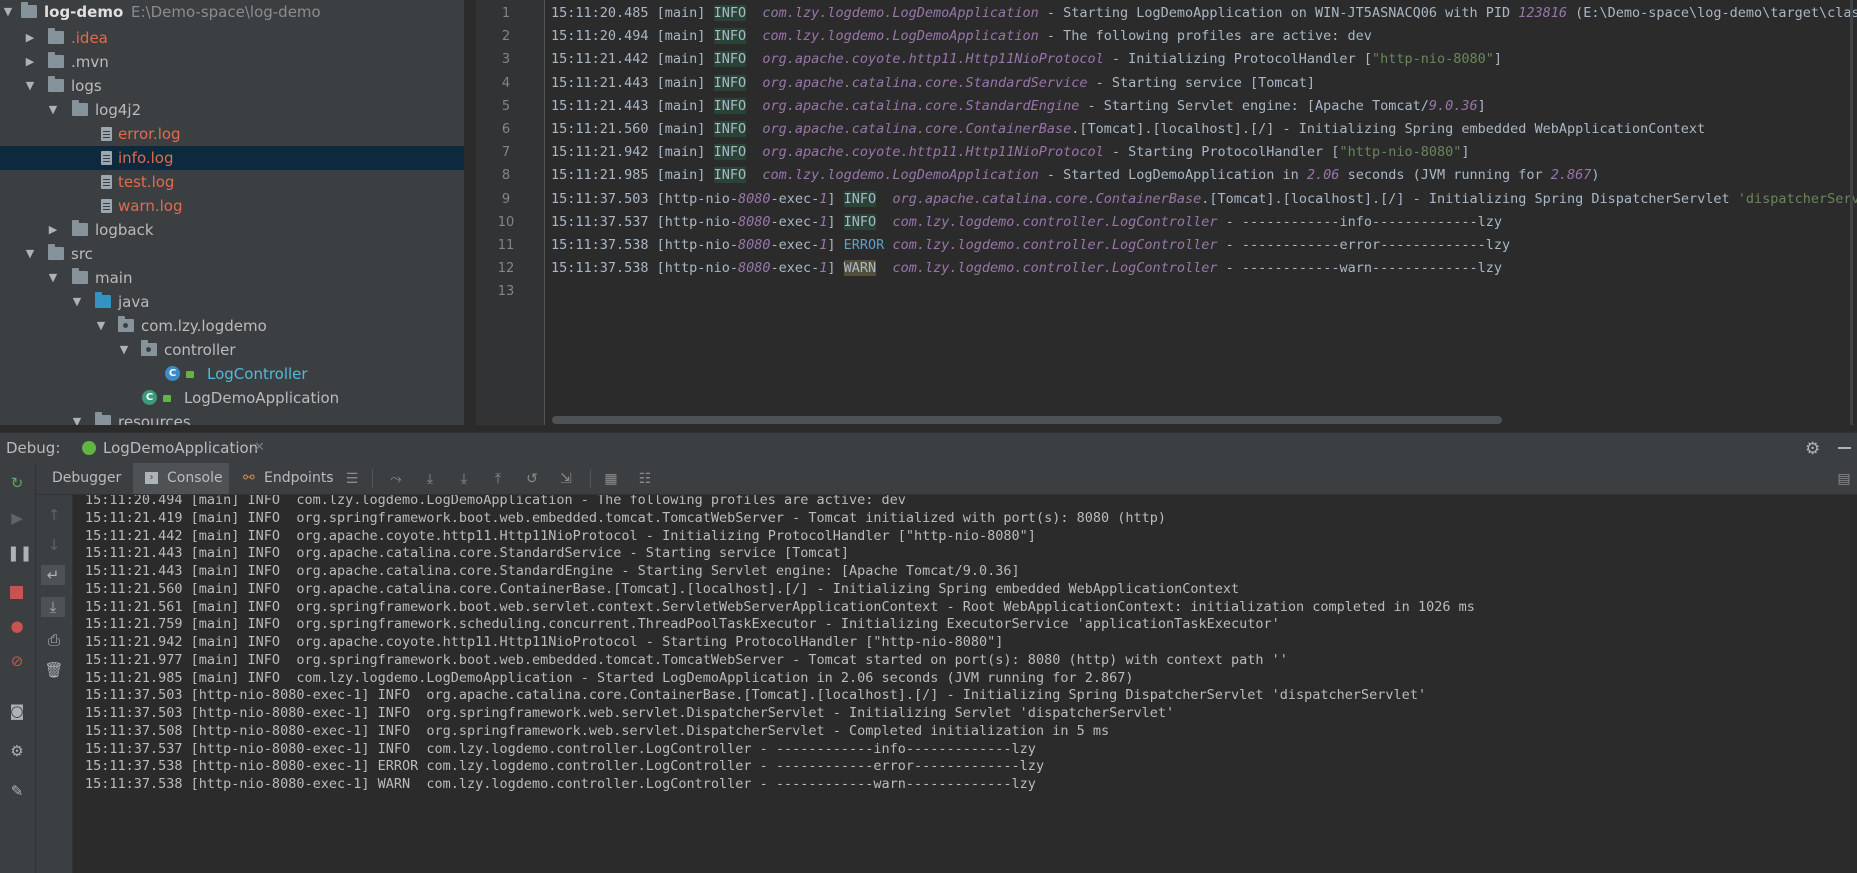 Image resolution: width=1857 pixels, height=873 pixels. I want to click on tree-item-warn-log: warn.log, so click(232, 206).